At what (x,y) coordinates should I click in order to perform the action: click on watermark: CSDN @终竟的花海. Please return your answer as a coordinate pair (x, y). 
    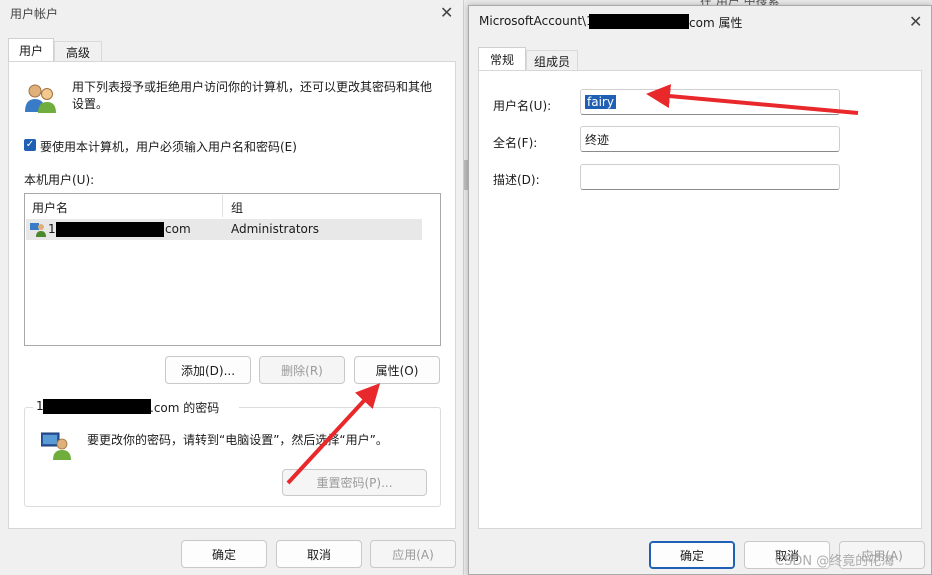
    Looking at the image, I should click on (835, 561).